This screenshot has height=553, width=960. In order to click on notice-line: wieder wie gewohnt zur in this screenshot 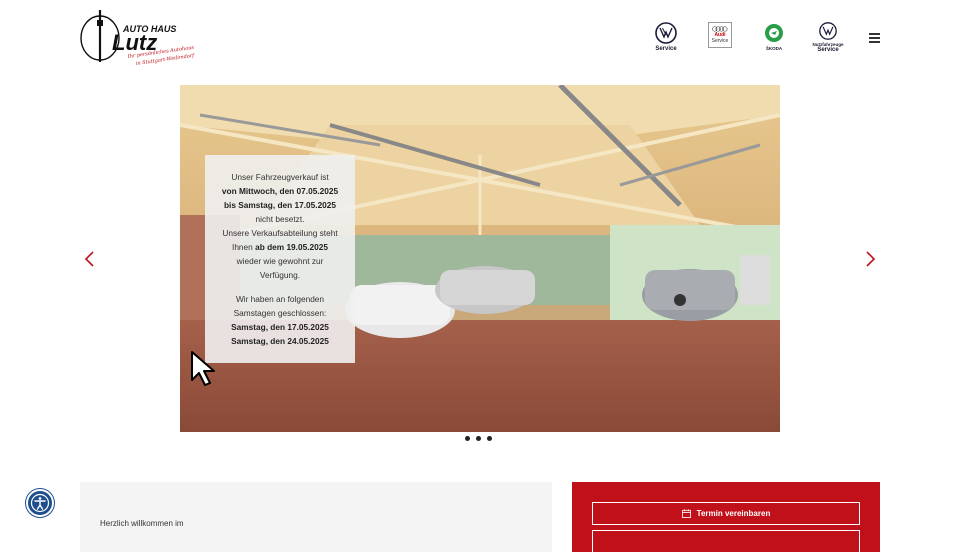, I will do `click(280, 261)`.